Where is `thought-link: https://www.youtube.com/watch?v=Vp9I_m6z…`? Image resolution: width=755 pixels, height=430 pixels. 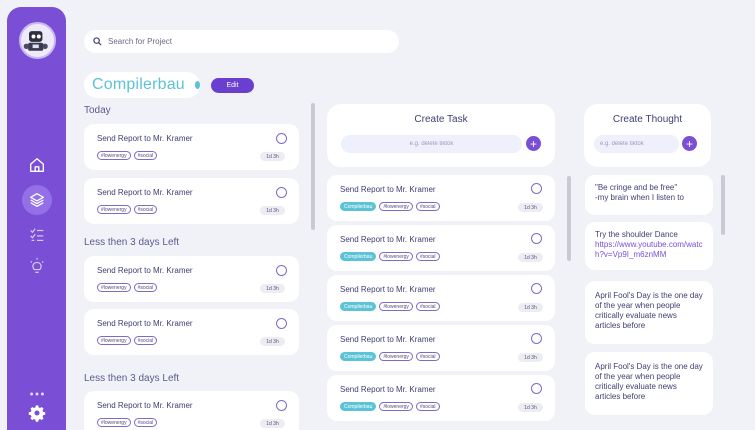 thought-link: https://www.youtube.com/watch?v=Vp9I_m6z… is located at coordinates (649, 249).